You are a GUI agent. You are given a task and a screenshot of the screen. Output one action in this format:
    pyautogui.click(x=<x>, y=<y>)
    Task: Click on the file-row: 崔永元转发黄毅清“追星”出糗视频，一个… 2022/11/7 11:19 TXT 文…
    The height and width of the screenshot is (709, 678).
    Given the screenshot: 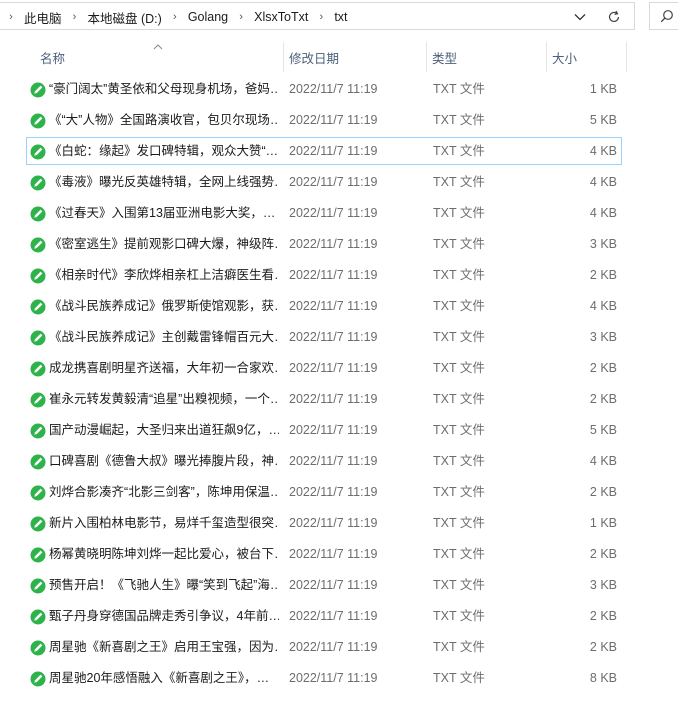 What is the action you would take?
    pyautogui.click(x=324, y=399)
    